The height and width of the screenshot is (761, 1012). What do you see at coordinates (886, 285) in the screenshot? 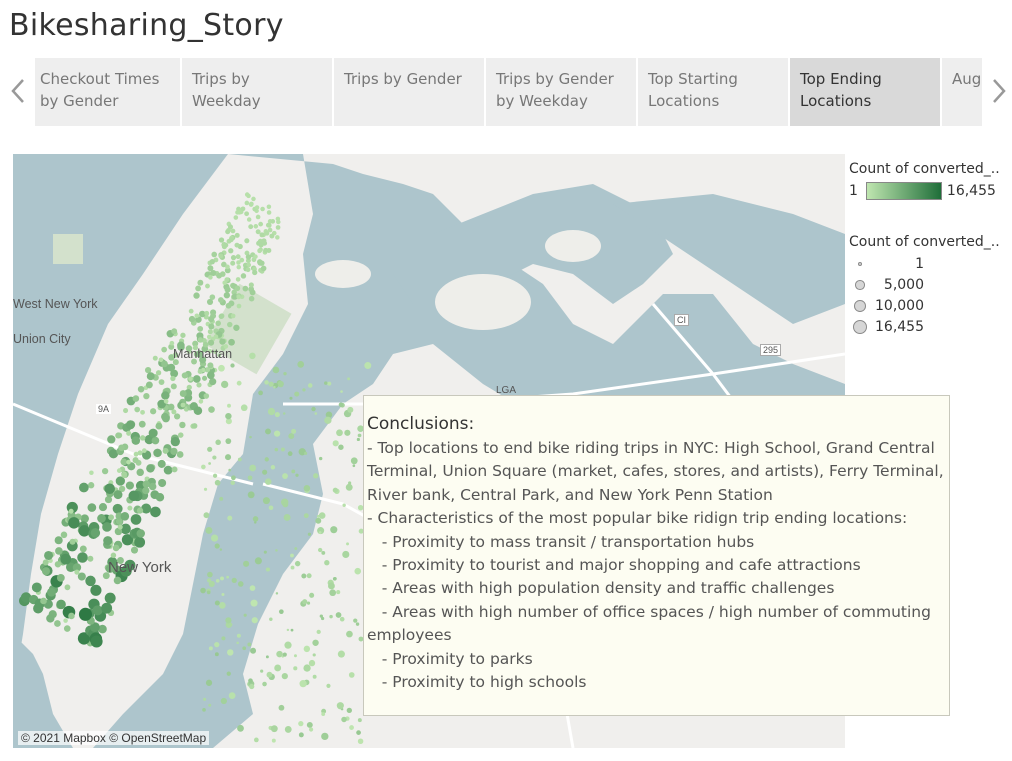
I see `size-legend-item: 5,000` at bounding box center [886, 285].